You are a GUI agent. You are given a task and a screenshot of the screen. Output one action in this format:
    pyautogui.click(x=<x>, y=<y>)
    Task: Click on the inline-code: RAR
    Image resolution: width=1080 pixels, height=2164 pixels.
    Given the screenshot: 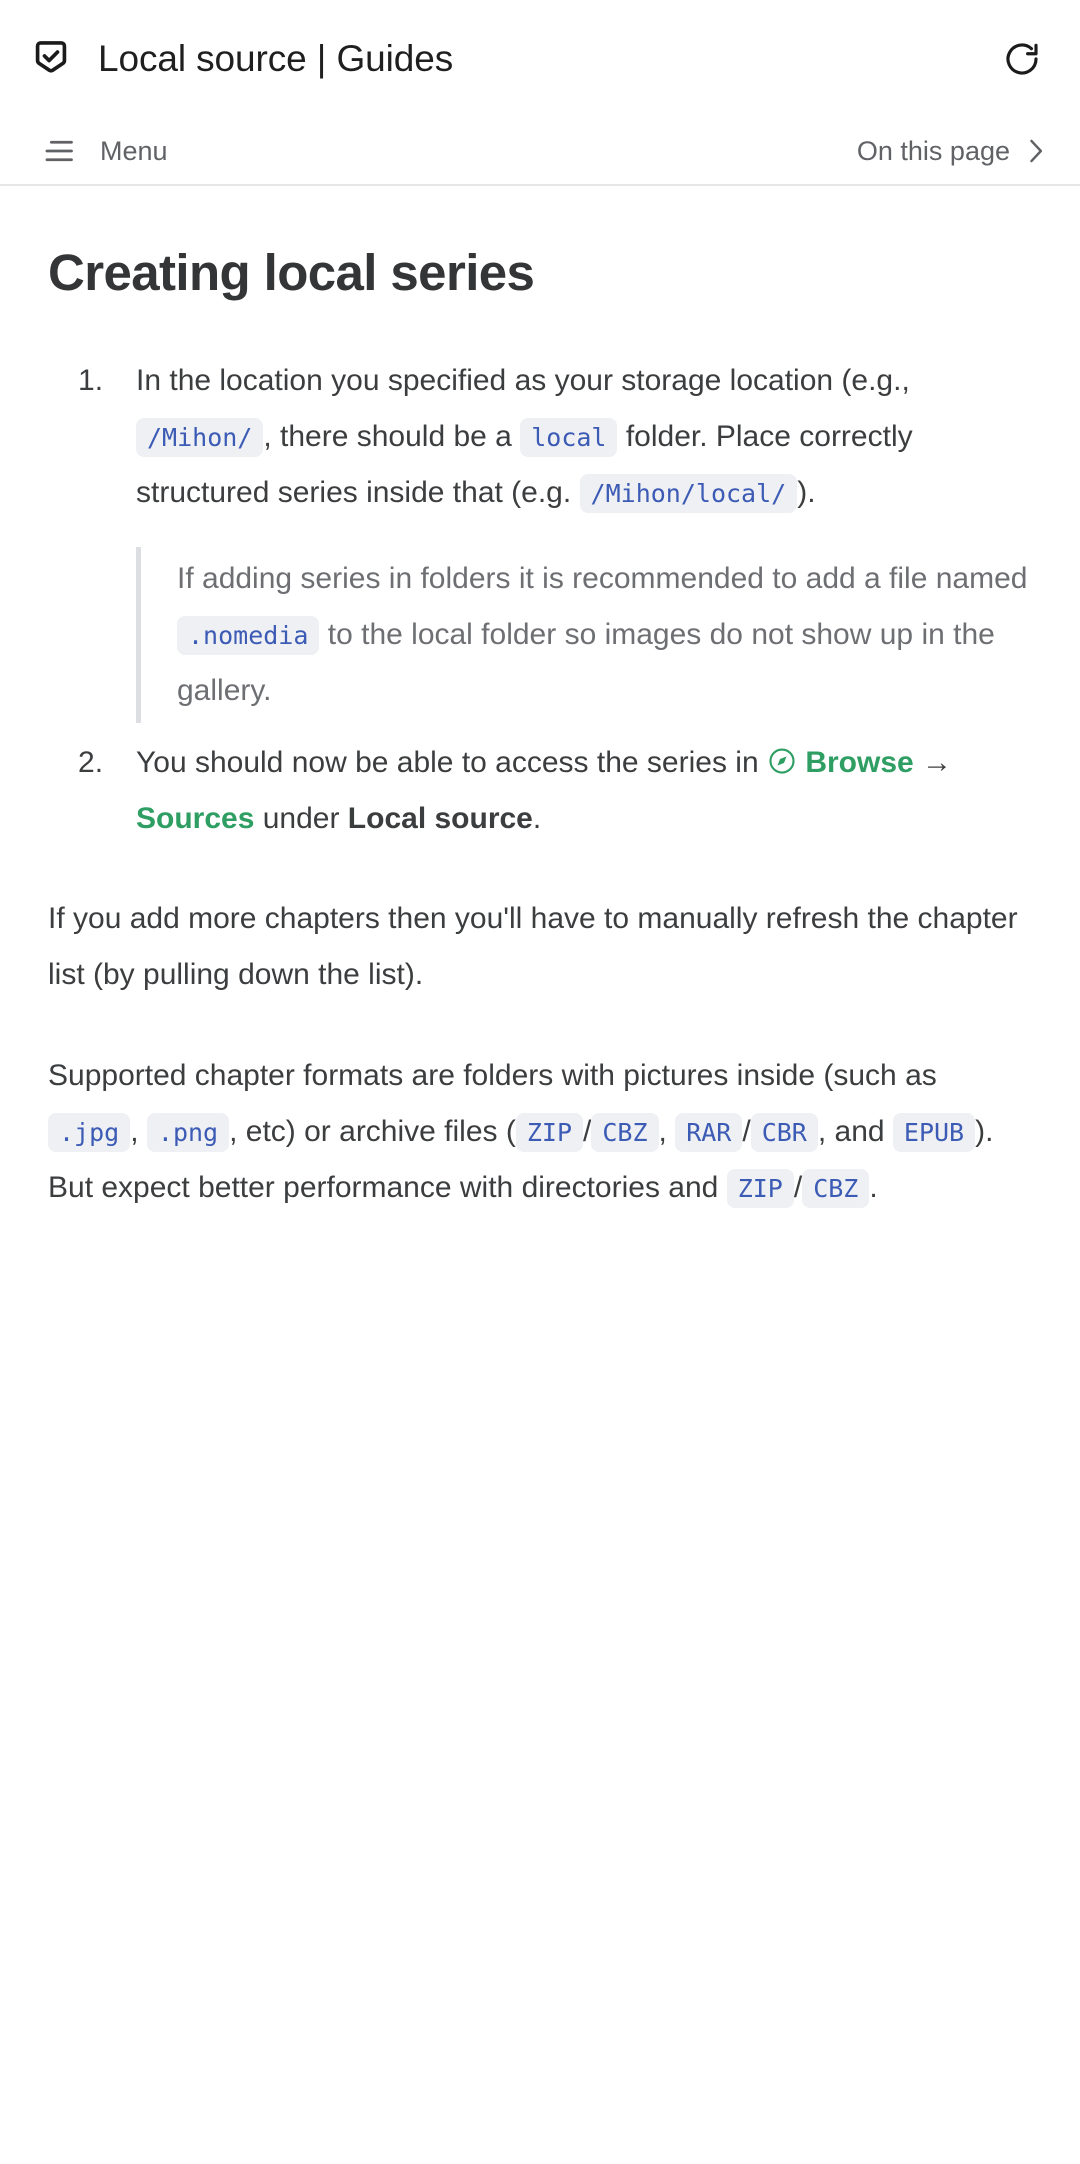 What is the action you would take?
    pyautogui.click(x=709, y=1132)
    